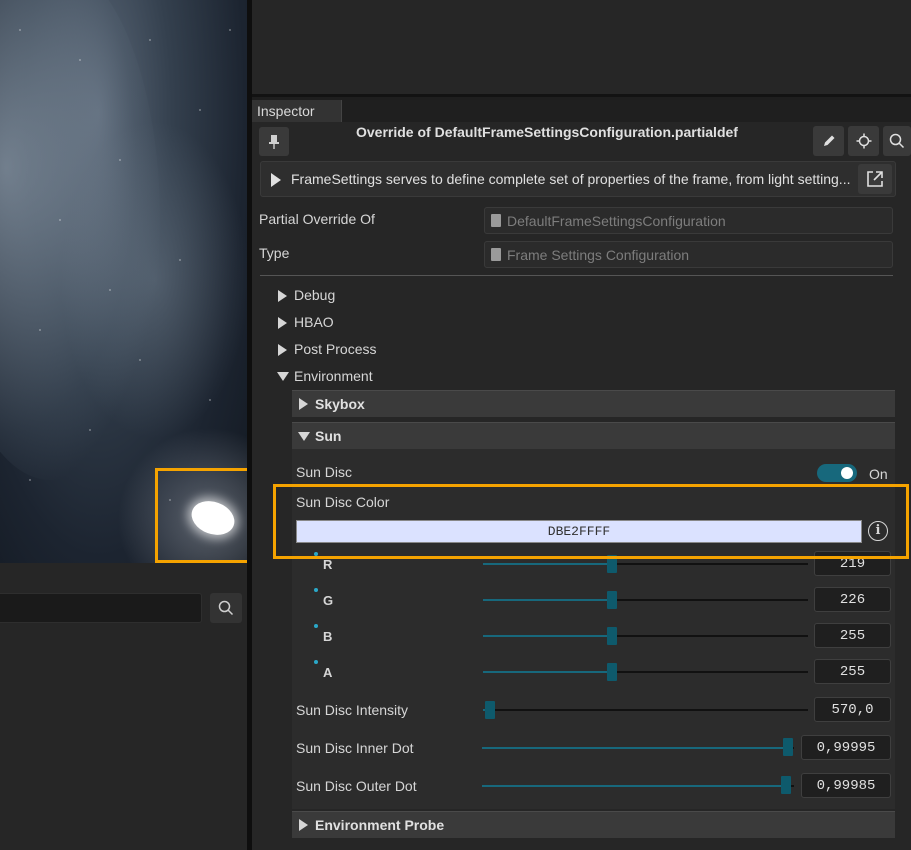 This screenshot has width=911, height=850. What do you see at coordinates (878, 474) in the screenshot?
I see `sun-disc-state: On` at bounding box center [878, 474].